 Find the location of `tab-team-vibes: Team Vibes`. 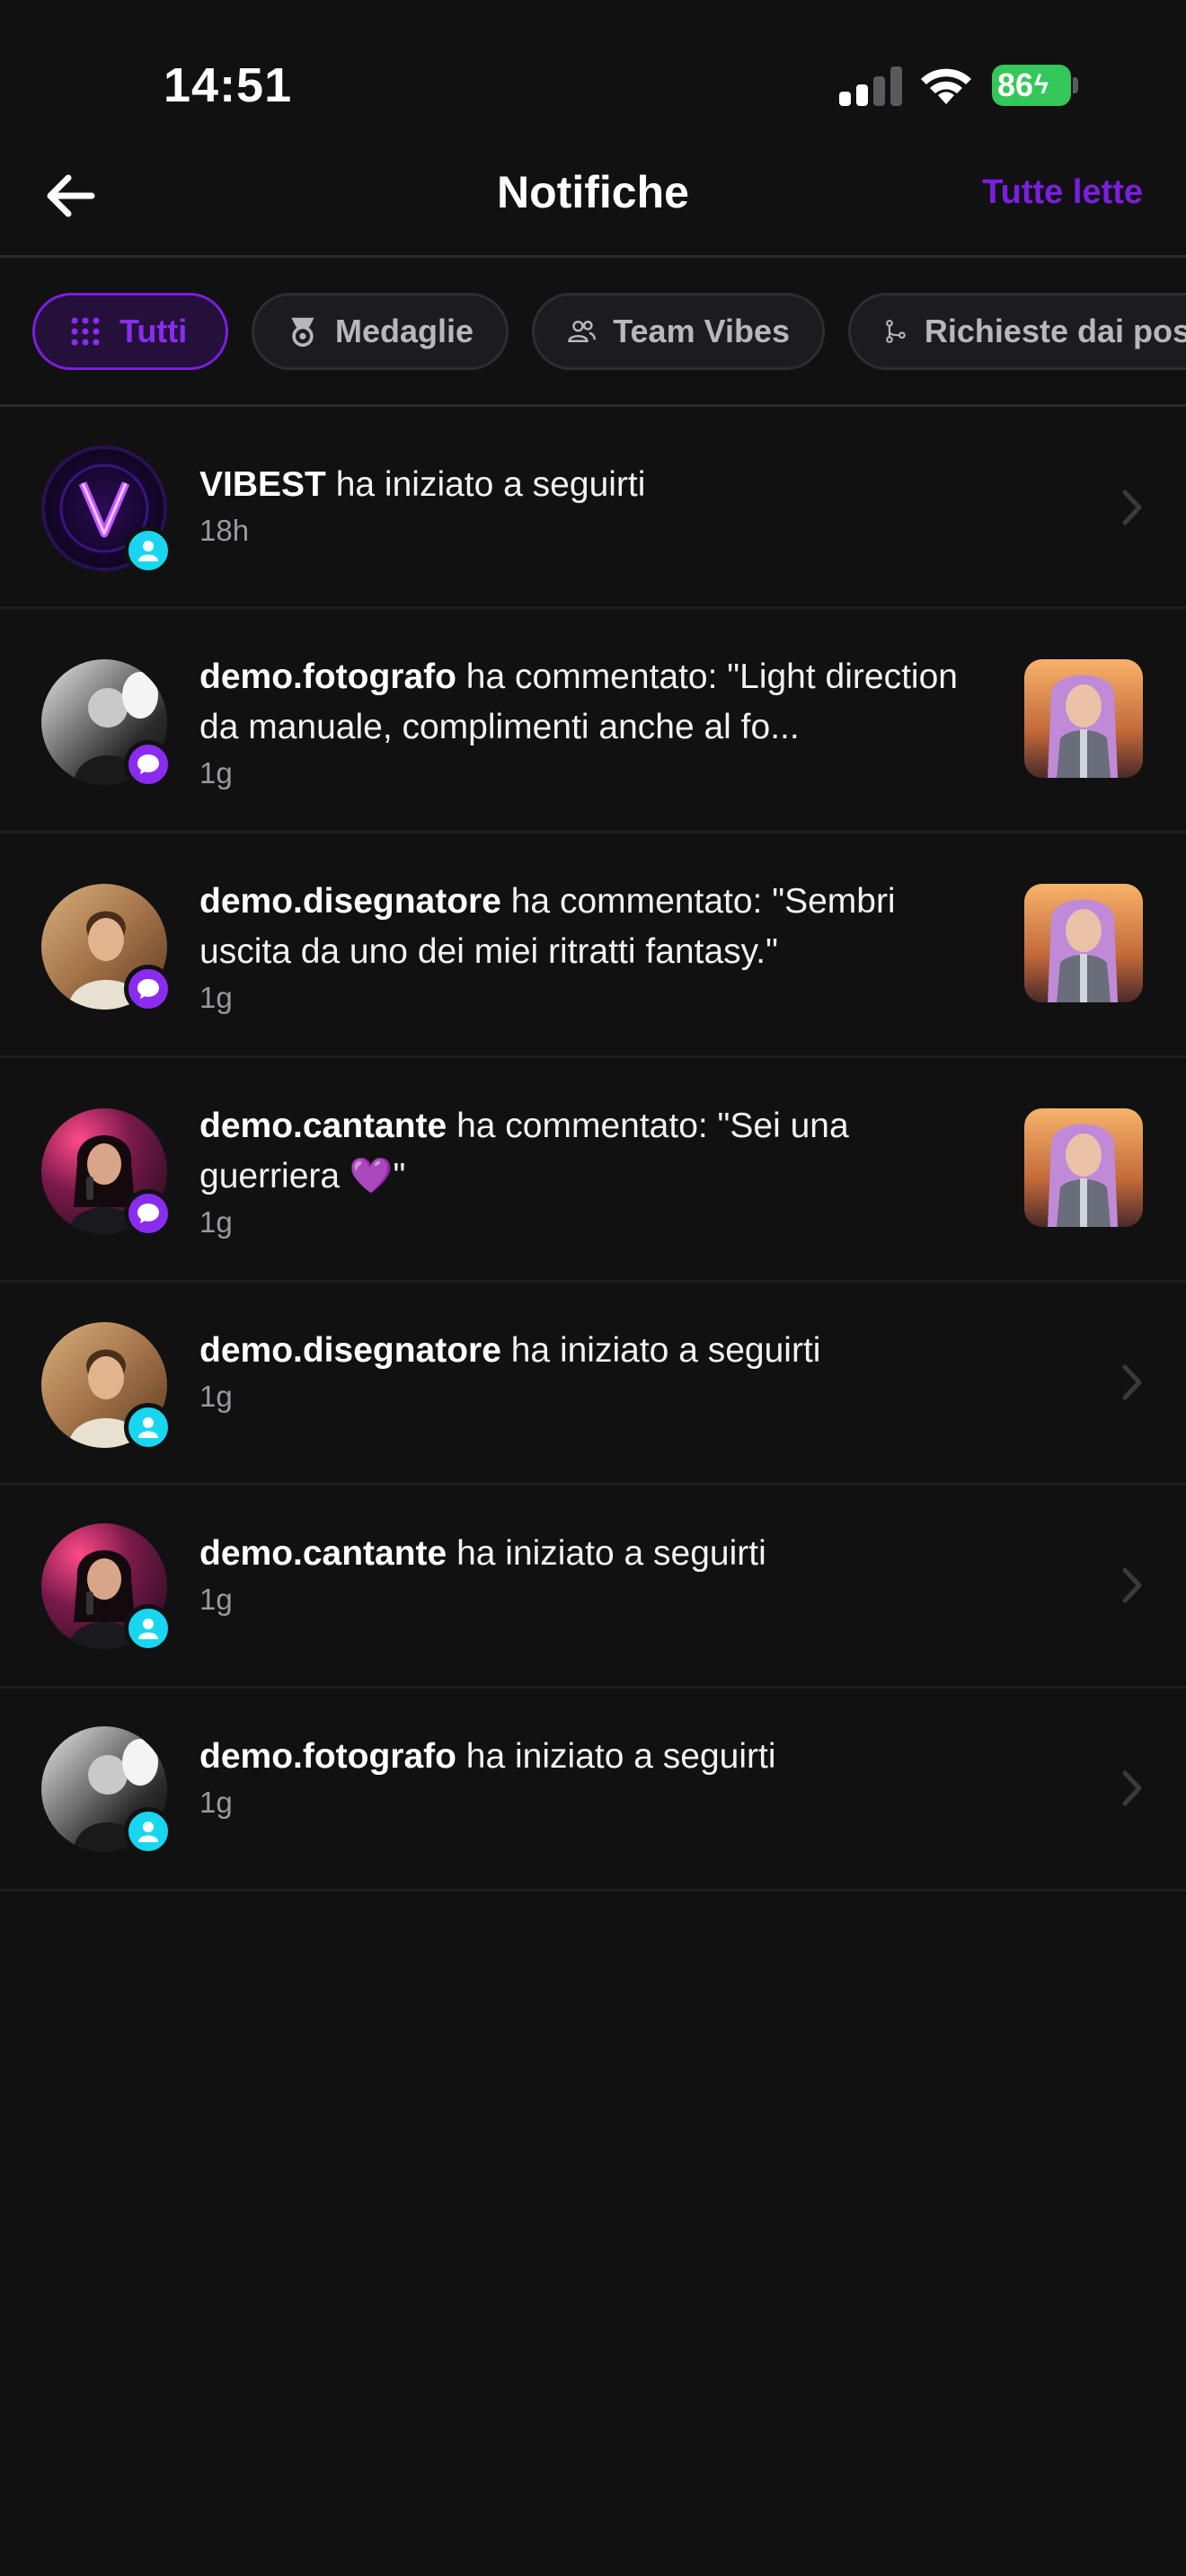

tab-team-vibes: Team Vibes is located at coordinates (678, 331).